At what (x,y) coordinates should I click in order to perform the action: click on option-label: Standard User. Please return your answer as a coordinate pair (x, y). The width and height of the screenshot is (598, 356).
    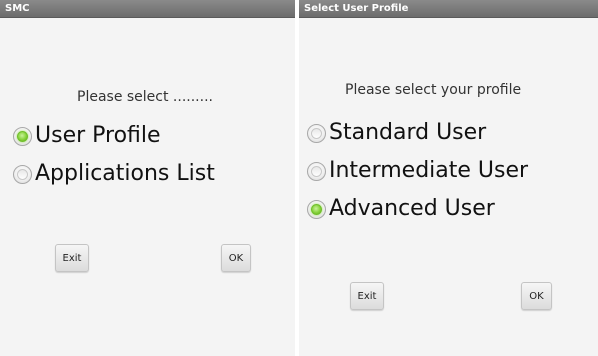
    Looking at the image, I should click on (408, 132).